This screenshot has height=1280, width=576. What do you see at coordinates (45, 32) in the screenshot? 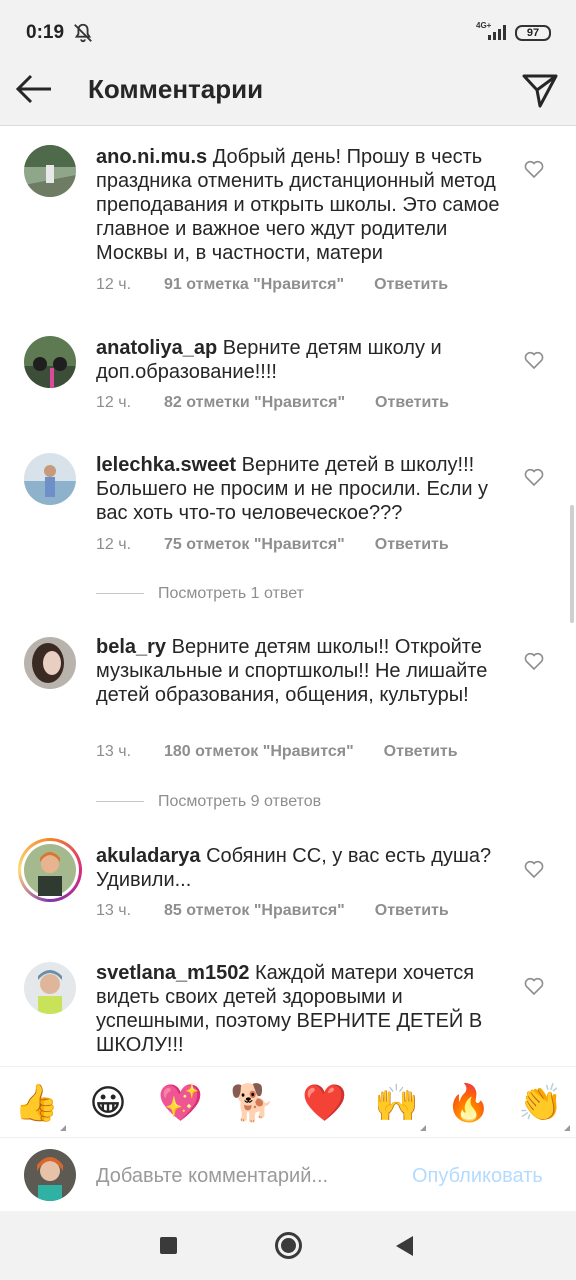
I see `status-time: 0:19` at bounding box center [45, 32].